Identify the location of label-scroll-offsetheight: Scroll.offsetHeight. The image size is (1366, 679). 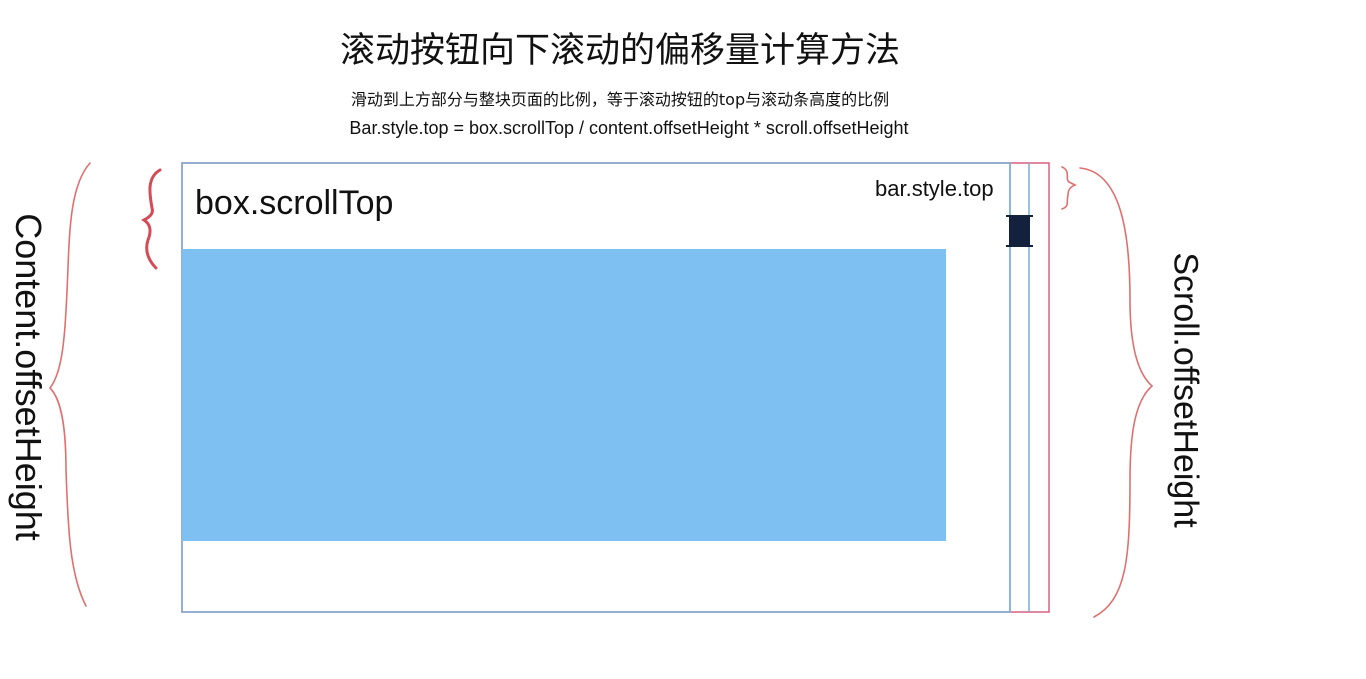
(1185, 390).